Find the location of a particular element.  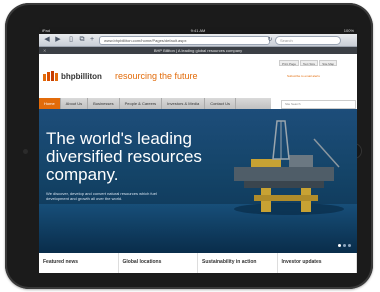

tab-investor-updates: Investor updates is located at coordinates (317, 263).